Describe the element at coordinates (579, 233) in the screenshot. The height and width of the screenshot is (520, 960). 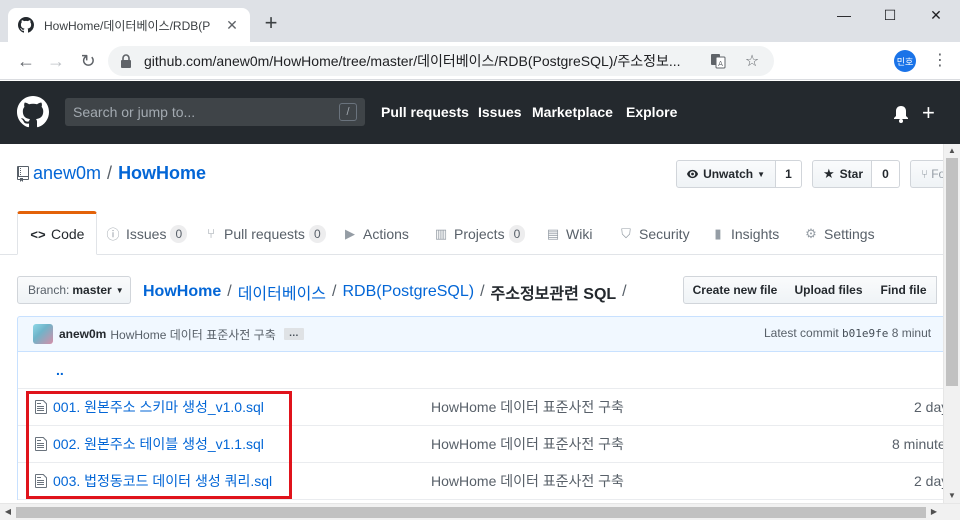
I see `tab-wiki-label: Wiki` at that location.